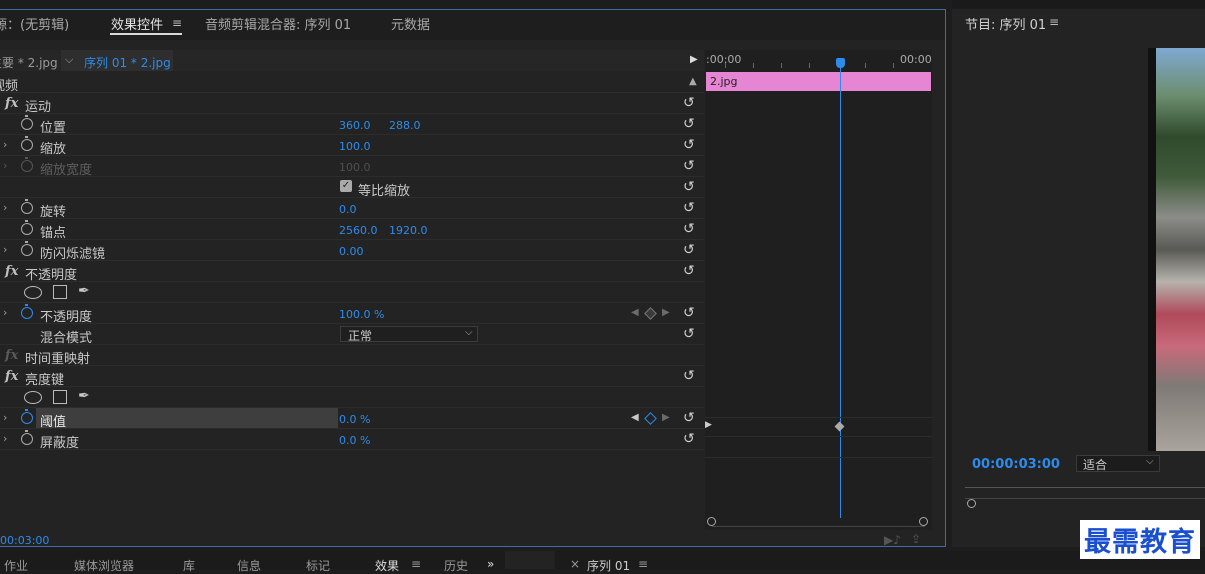 The width and height of the screenshot is (1205, 574). Describe the element at coordinates (278, 23) in the screenshot. I see `tab-audio-clip-mixer: 音频剪辑混合器: 序列 01` at that location.